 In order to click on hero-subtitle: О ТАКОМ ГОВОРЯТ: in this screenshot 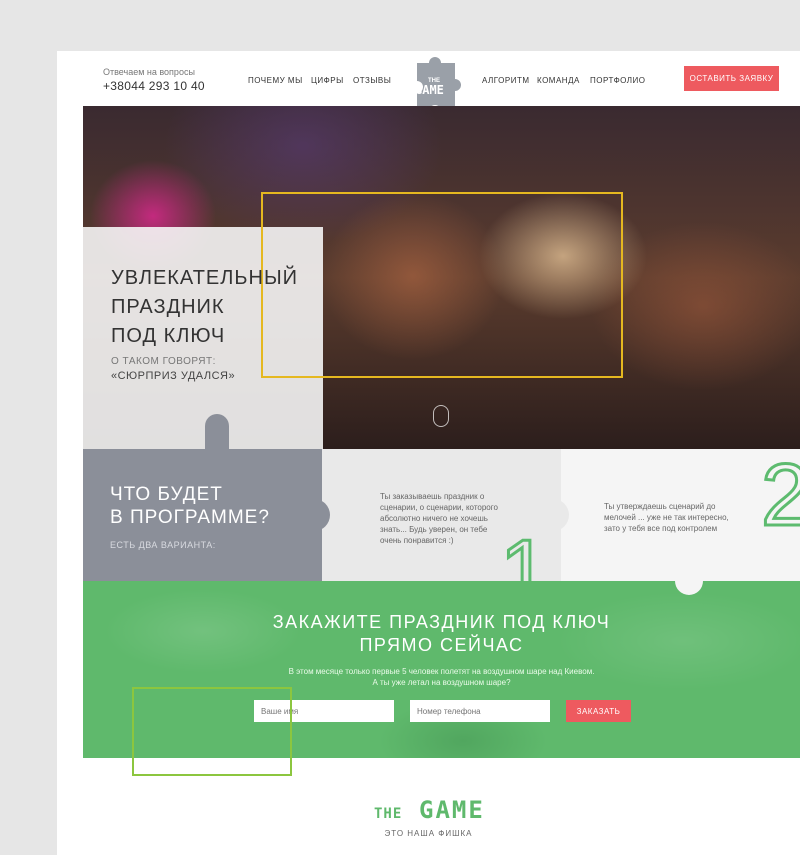, I will do `click(163, 361)`.